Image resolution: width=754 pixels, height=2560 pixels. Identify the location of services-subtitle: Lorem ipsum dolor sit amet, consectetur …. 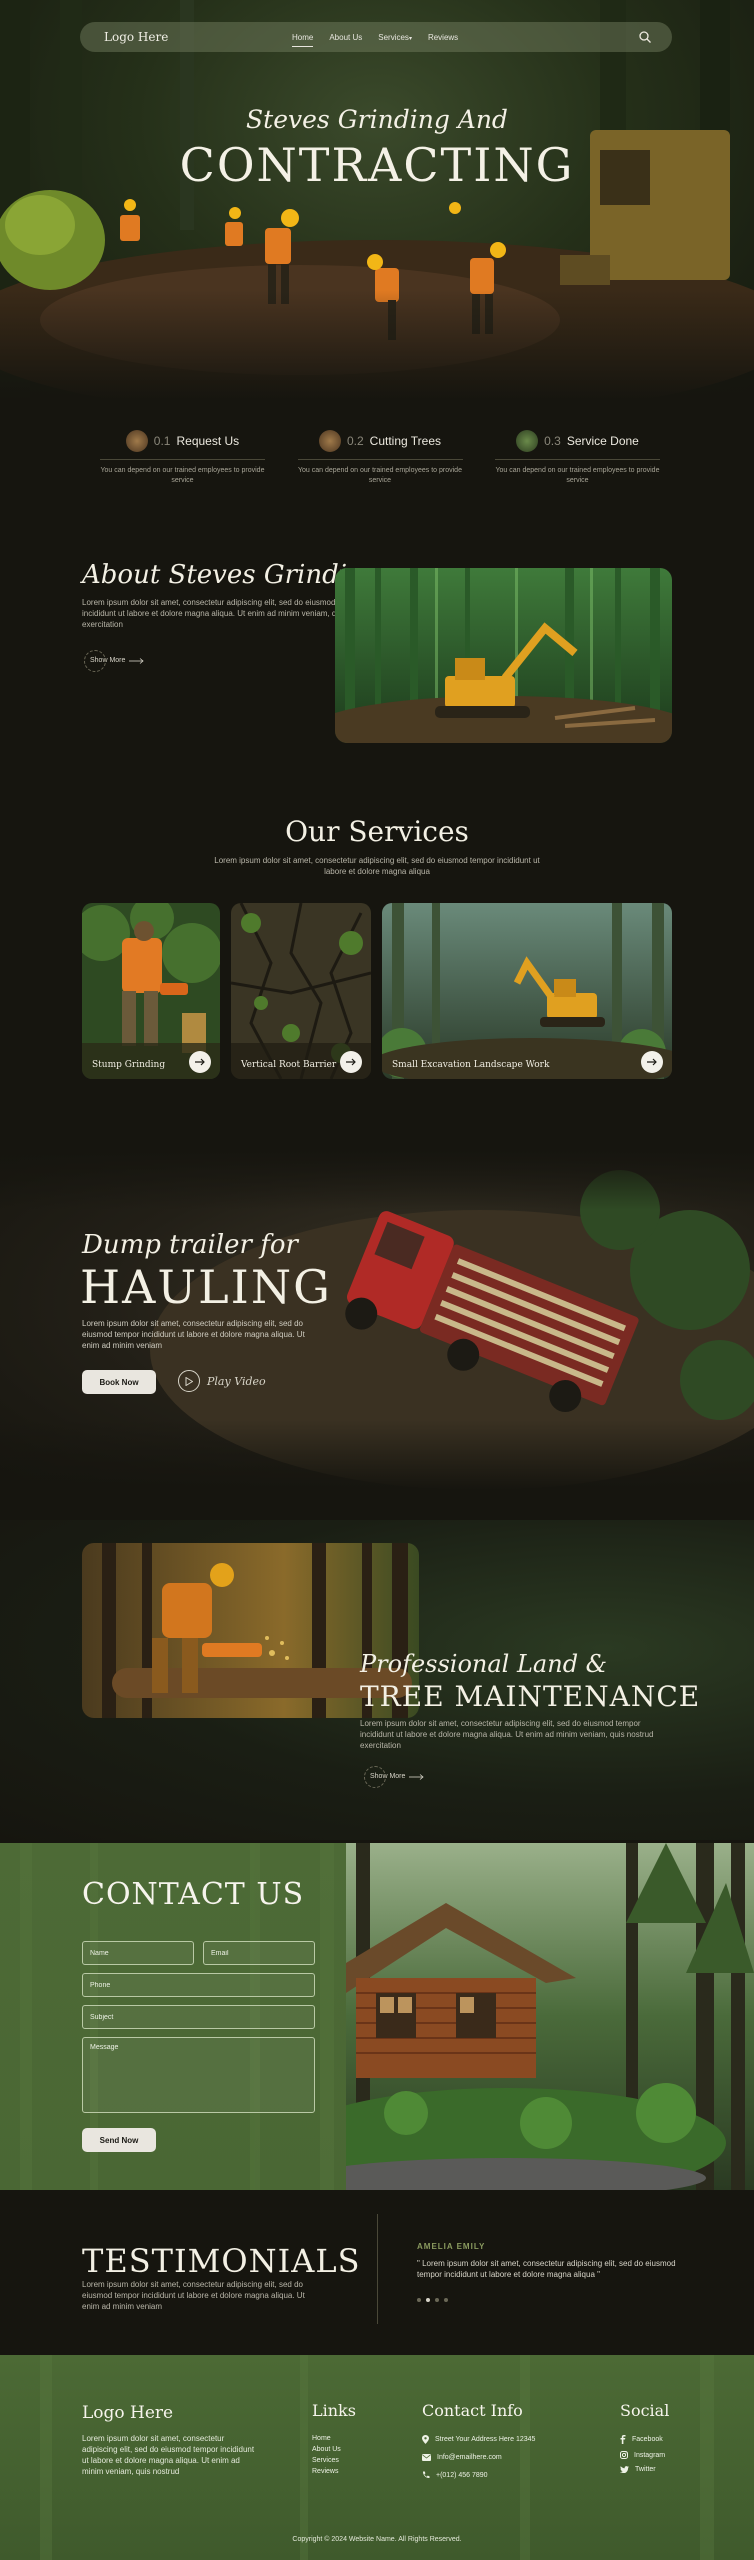
(377, 866).